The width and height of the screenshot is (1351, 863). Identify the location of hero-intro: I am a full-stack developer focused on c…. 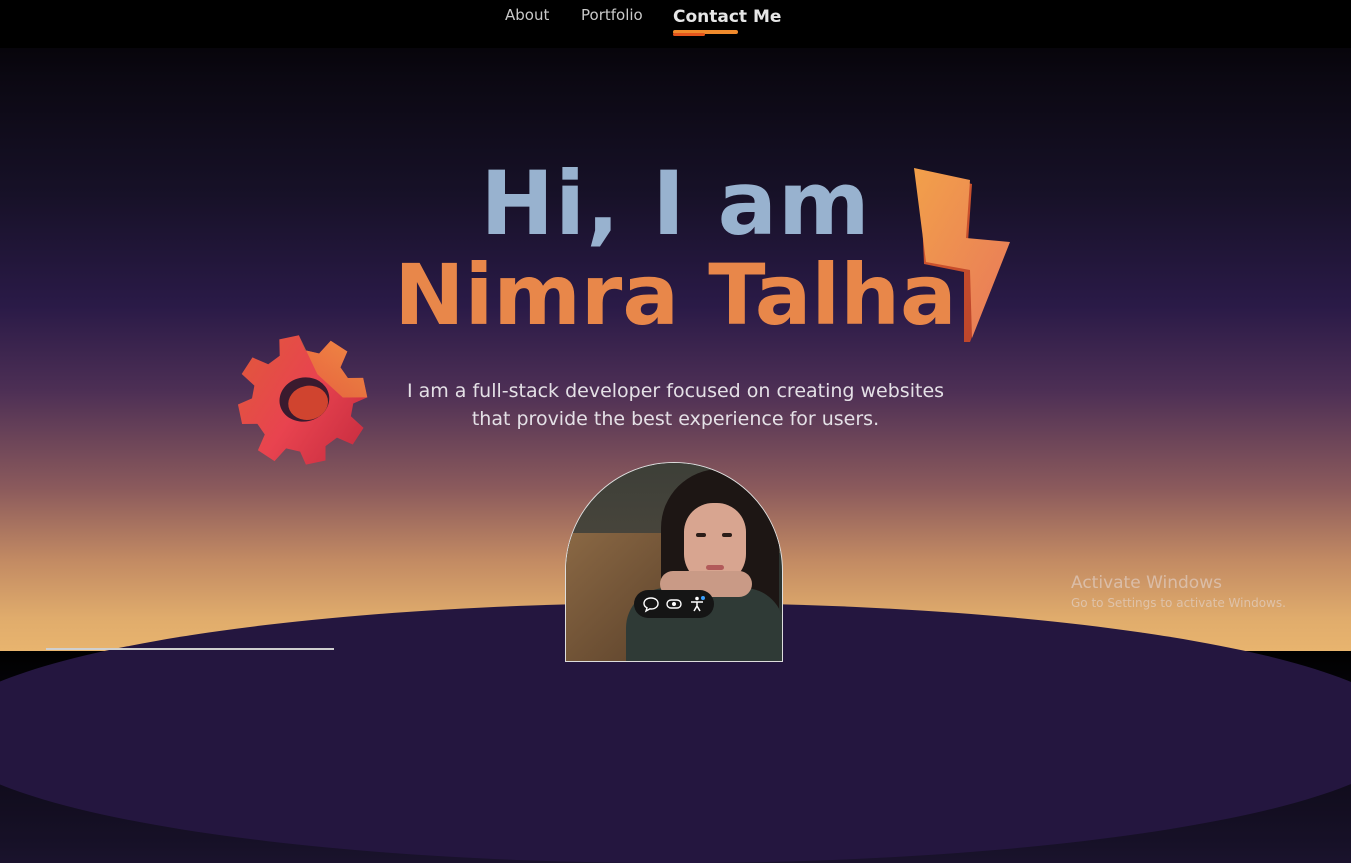
(675, 405).